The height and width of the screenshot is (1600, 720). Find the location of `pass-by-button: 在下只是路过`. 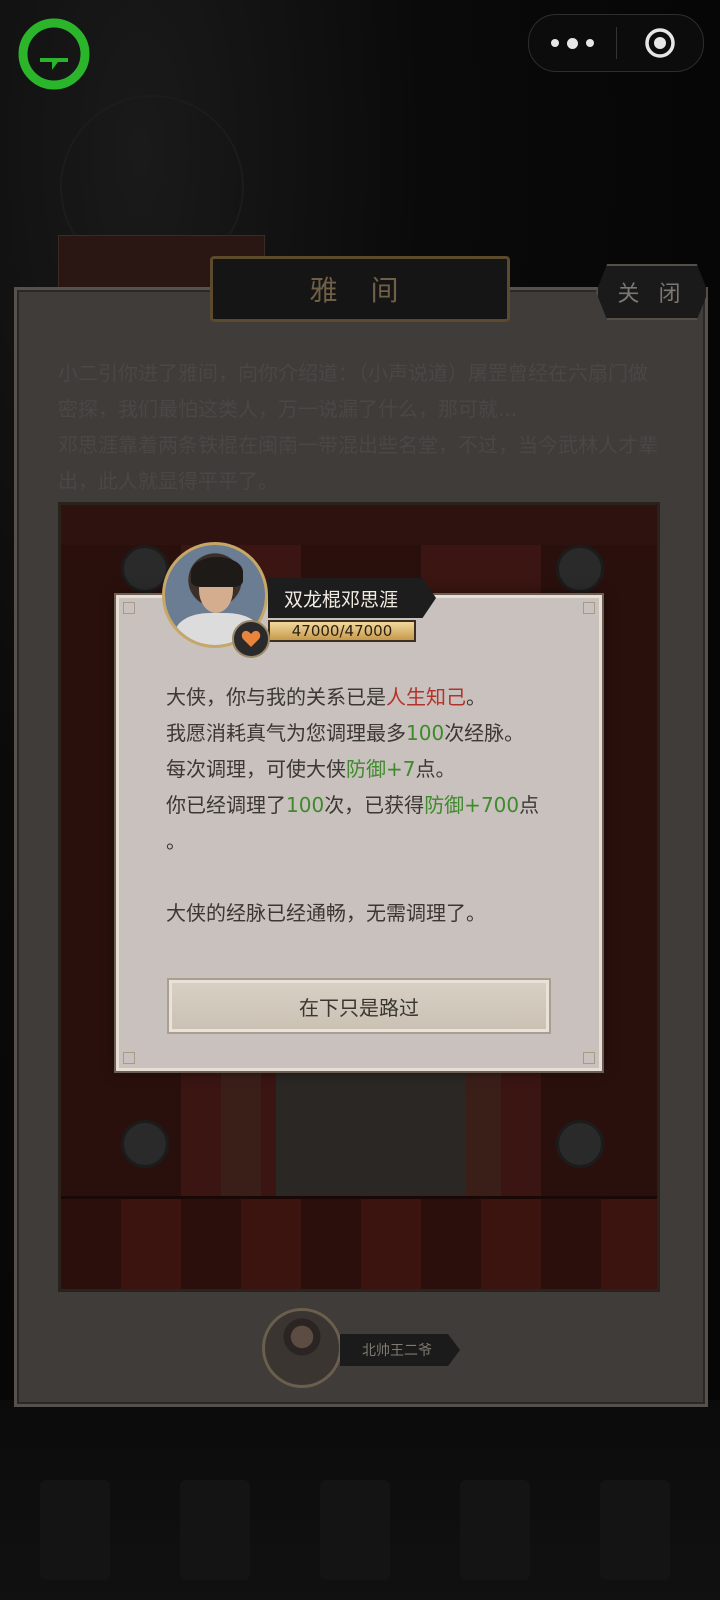

pass-by-button: 在下只是路过 is located at coordinates (359, 1006).